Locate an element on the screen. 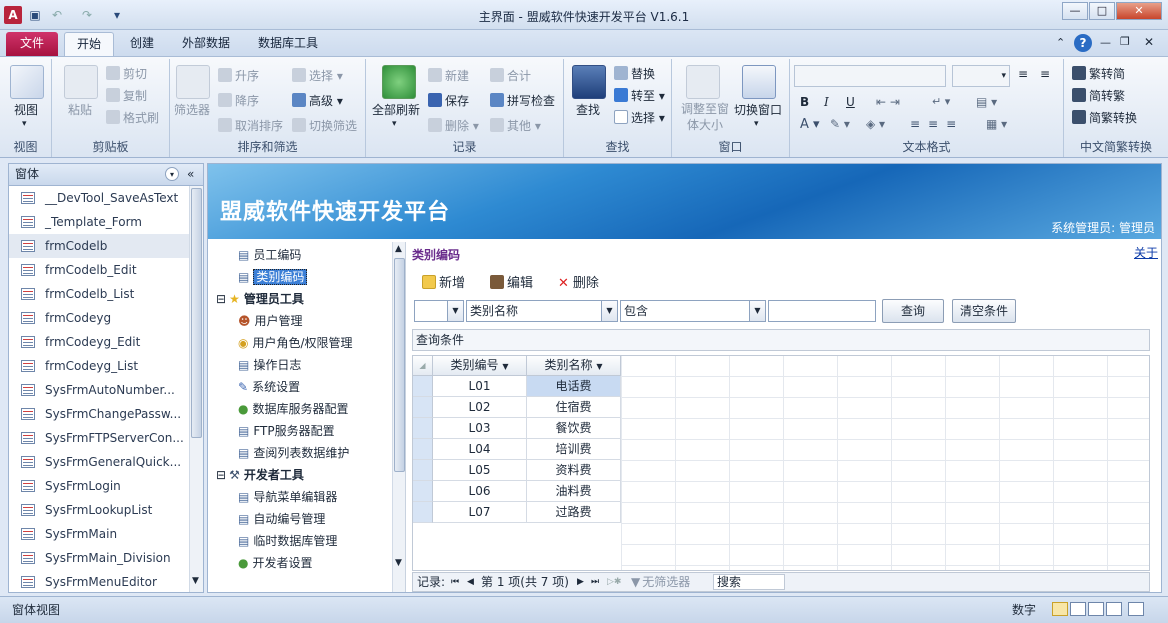 This screenshot has height=623, width=1168. nav-item: frmCodelb is located at coordinates (99, 246).